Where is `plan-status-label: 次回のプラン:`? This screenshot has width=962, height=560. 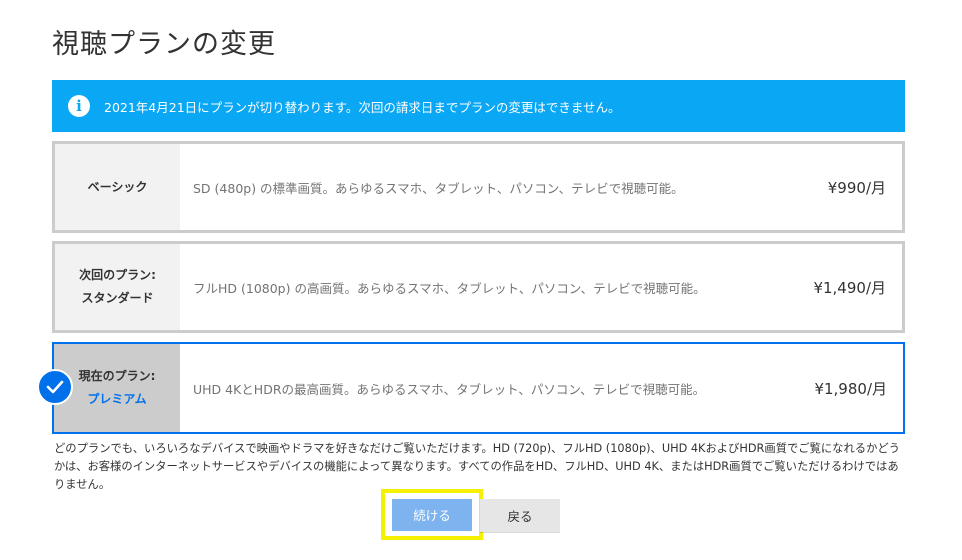 plan-status-label: 次回のプラン: is located at coordinates (117, 275).